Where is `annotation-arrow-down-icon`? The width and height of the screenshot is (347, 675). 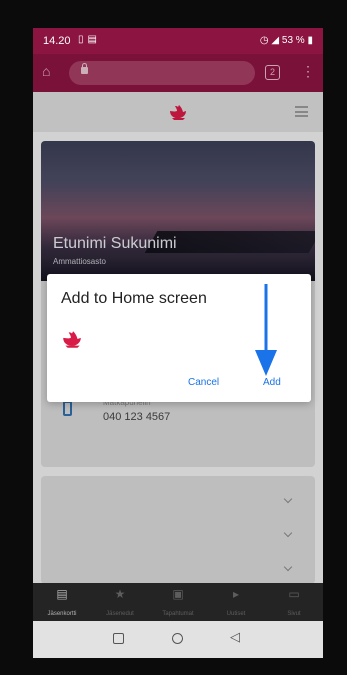
annotation-arrow-down-icon is located at coordinates (266, 330).